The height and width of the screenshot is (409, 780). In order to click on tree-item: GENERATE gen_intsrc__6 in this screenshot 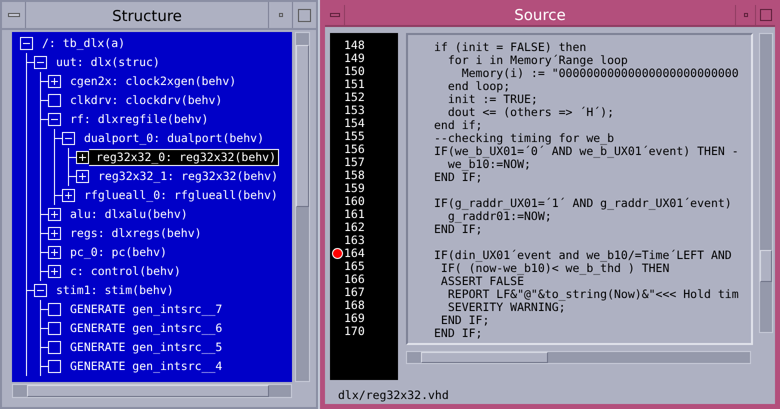, I will do `click(143, 328)`.